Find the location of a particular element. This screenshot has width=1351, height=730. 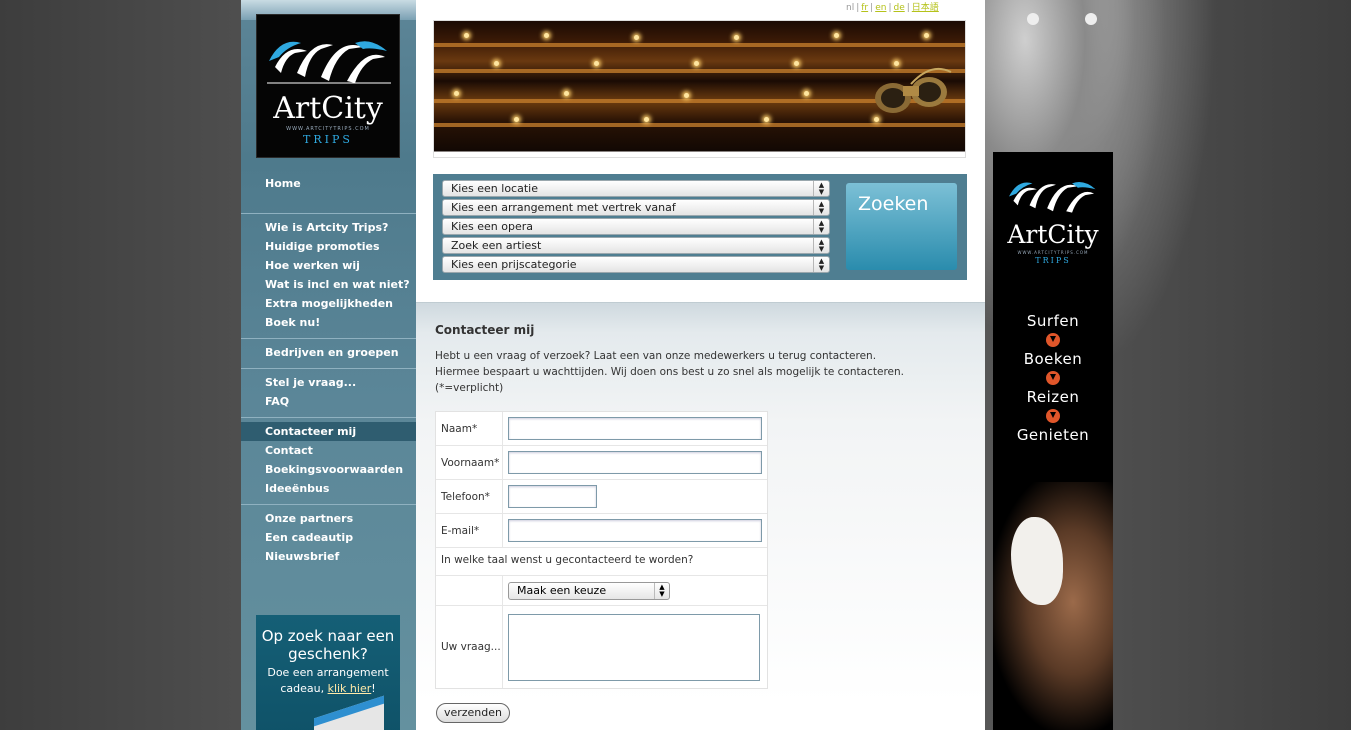

naam-cell is located at coordinates (635, 428).